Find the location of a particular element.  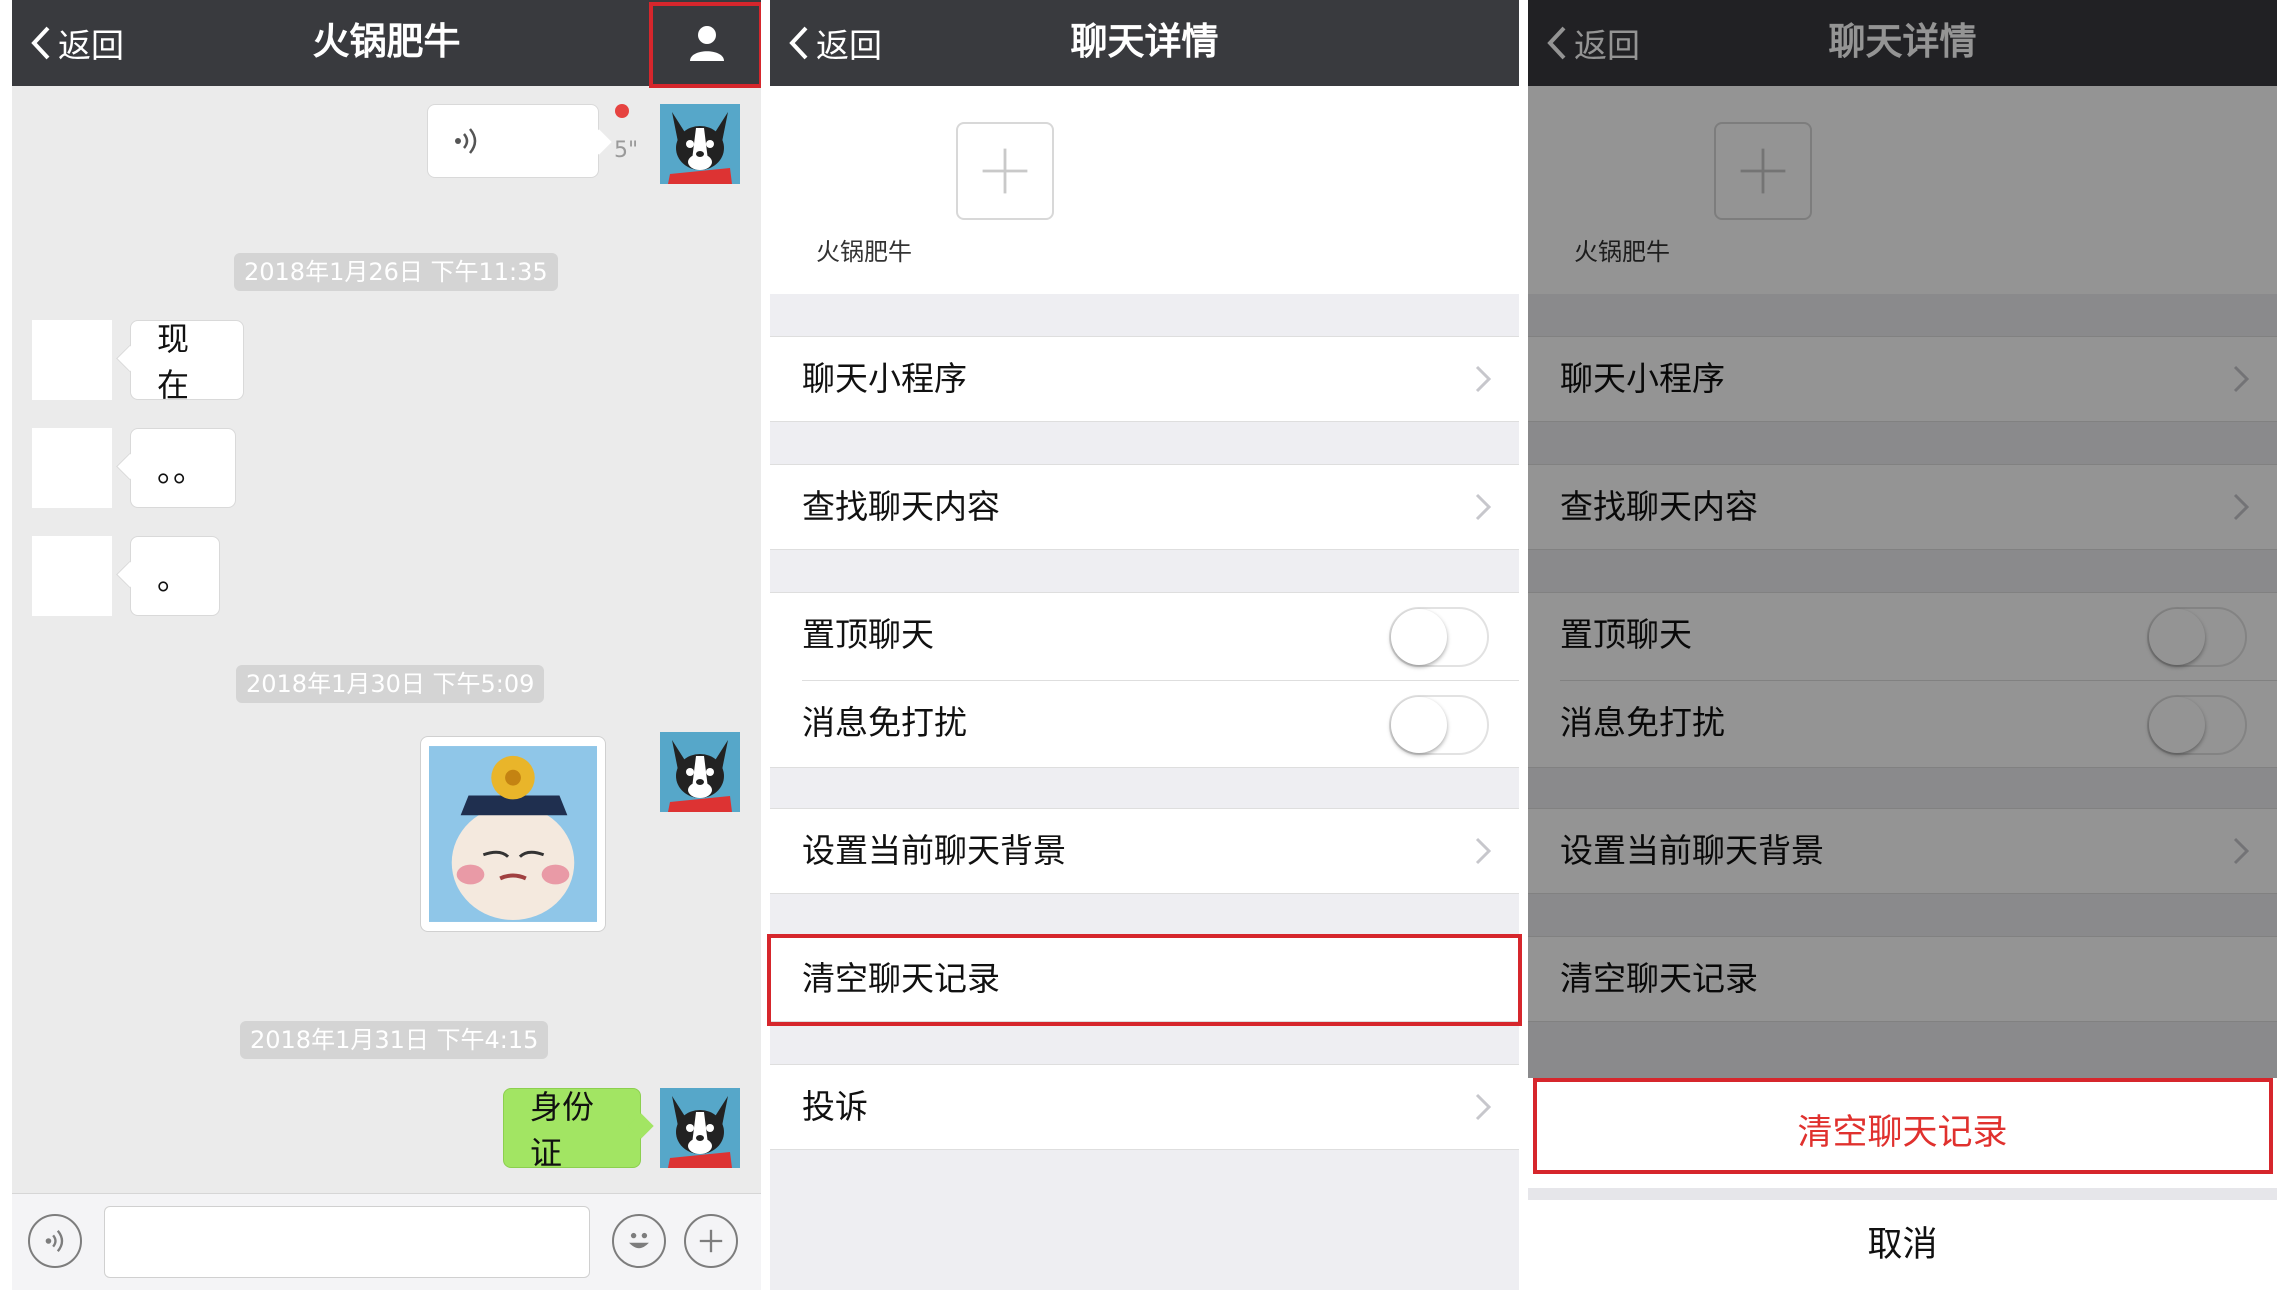

add-member-button is located at coordinates (1005, 171).